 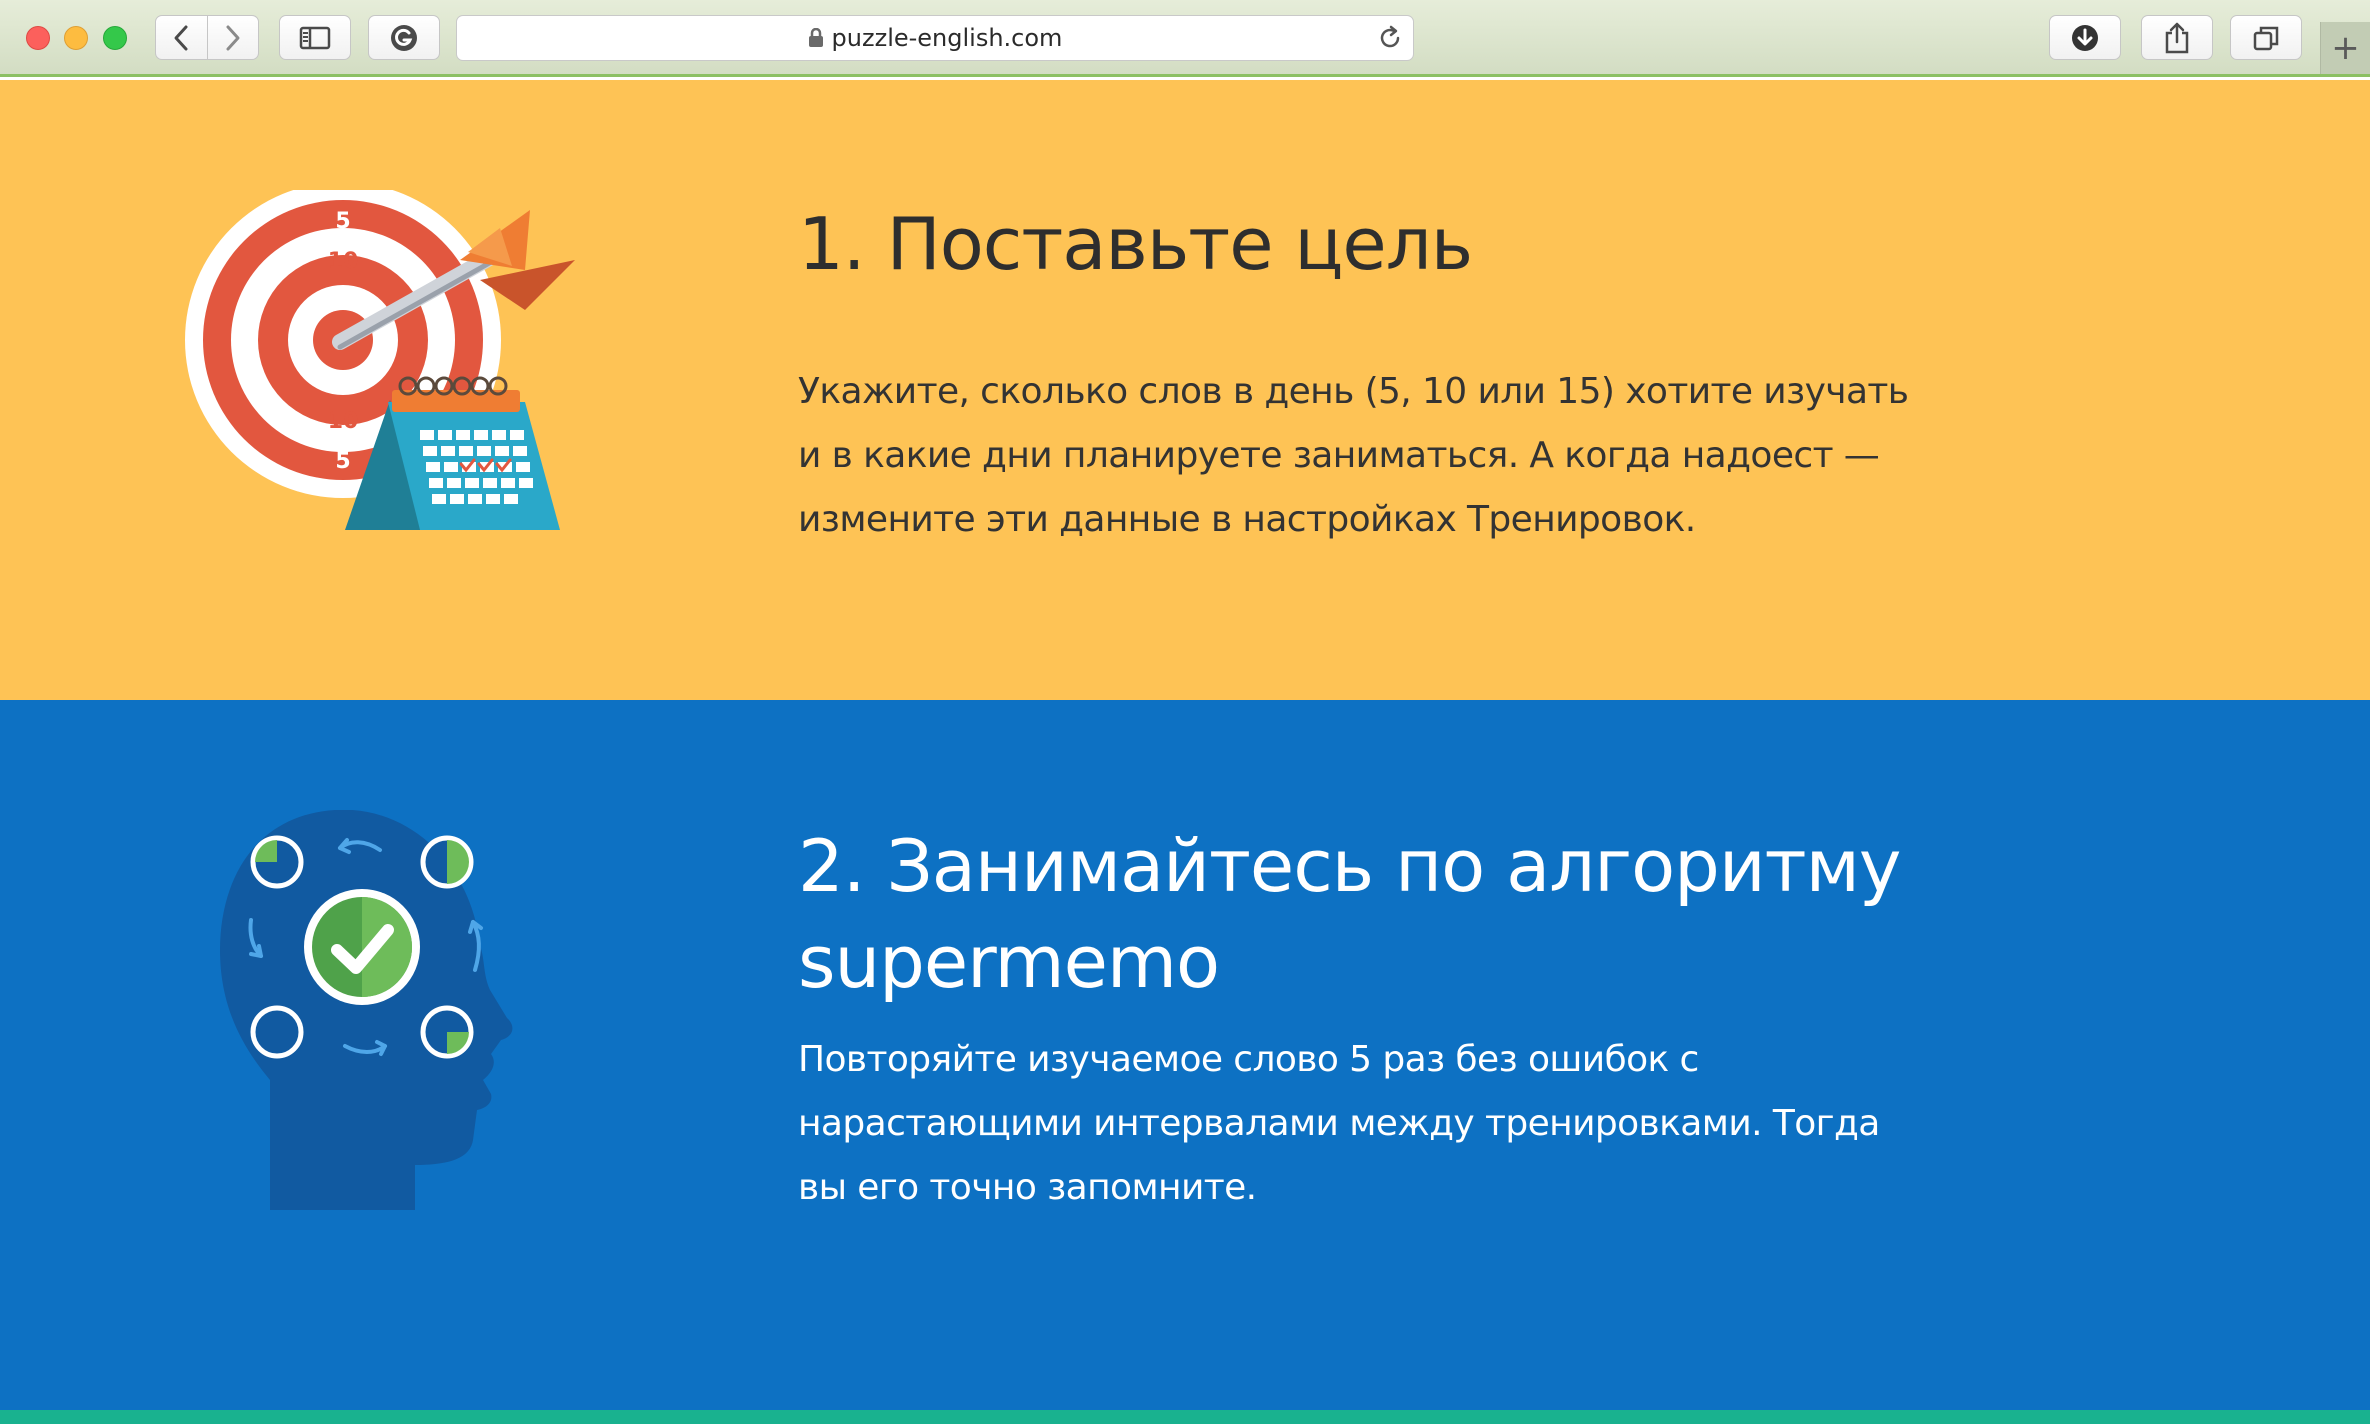 What do you see at coordinates (815, 37) in the screenshot?
I see `lock-icon` at bounding box center [815, 37].